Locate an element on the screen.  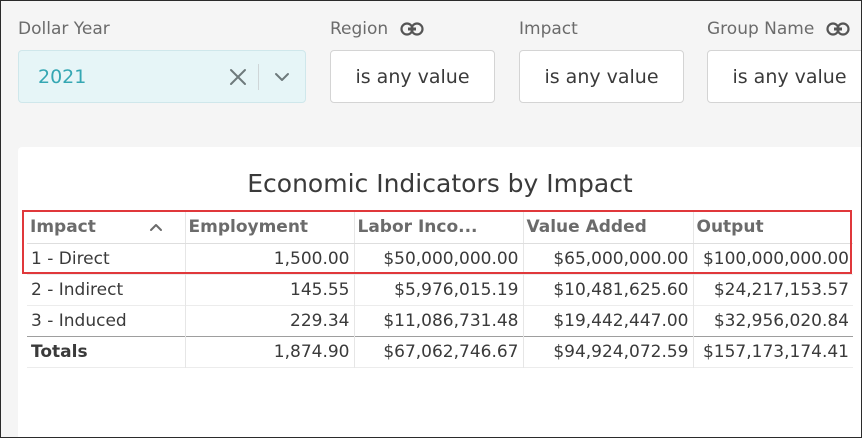
impact-label-text: Impact is located at coordinates (548, 29).